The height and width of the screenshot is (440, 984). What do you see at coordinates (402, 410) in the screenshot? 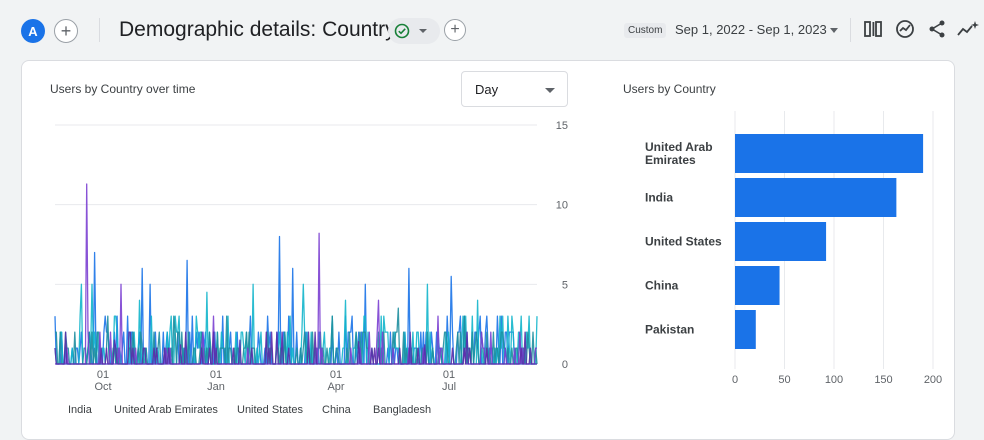
I see `legend-entry: Bangladesh` at bounding box center [402, 410].